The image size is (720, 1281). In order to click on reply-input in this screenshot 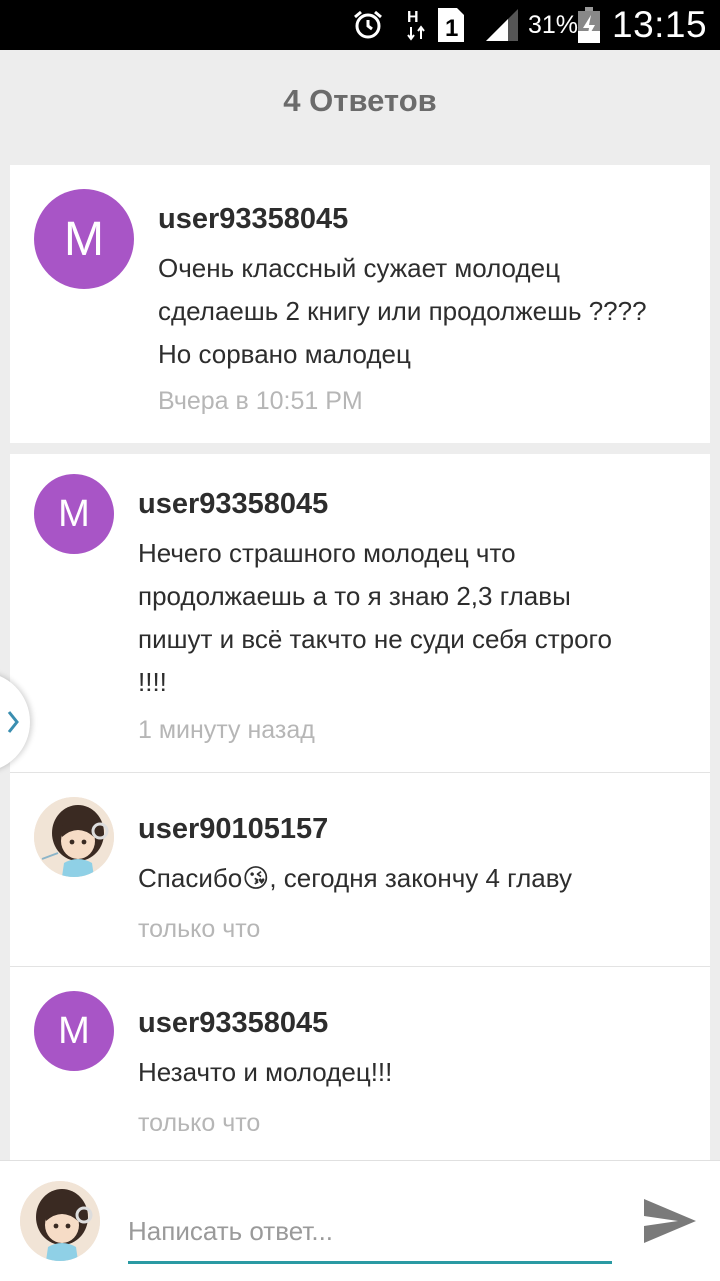, I will do `click(370, 1232)`.